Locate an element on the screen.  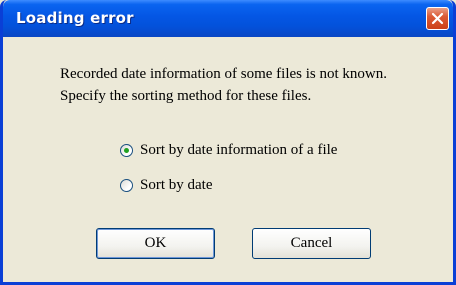
radio-label: Sort by date information of a file is located at coordinates (239, 149).